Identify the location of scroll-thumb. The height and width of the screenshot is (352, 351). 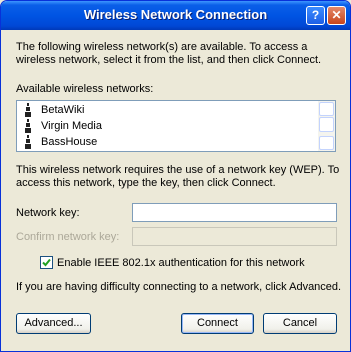
(326, 124).